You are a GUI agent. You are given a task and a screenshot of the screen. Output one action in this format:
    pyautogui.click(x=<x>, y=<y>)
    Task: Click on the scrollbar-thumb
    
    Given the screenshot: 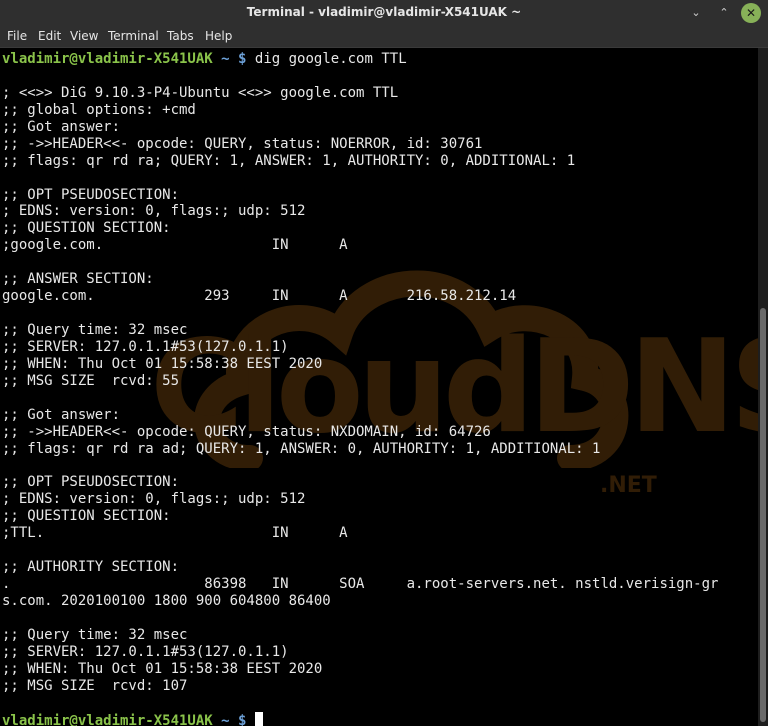 What is the action you would take?
    pyautogui.click(x=763, y=515)
    